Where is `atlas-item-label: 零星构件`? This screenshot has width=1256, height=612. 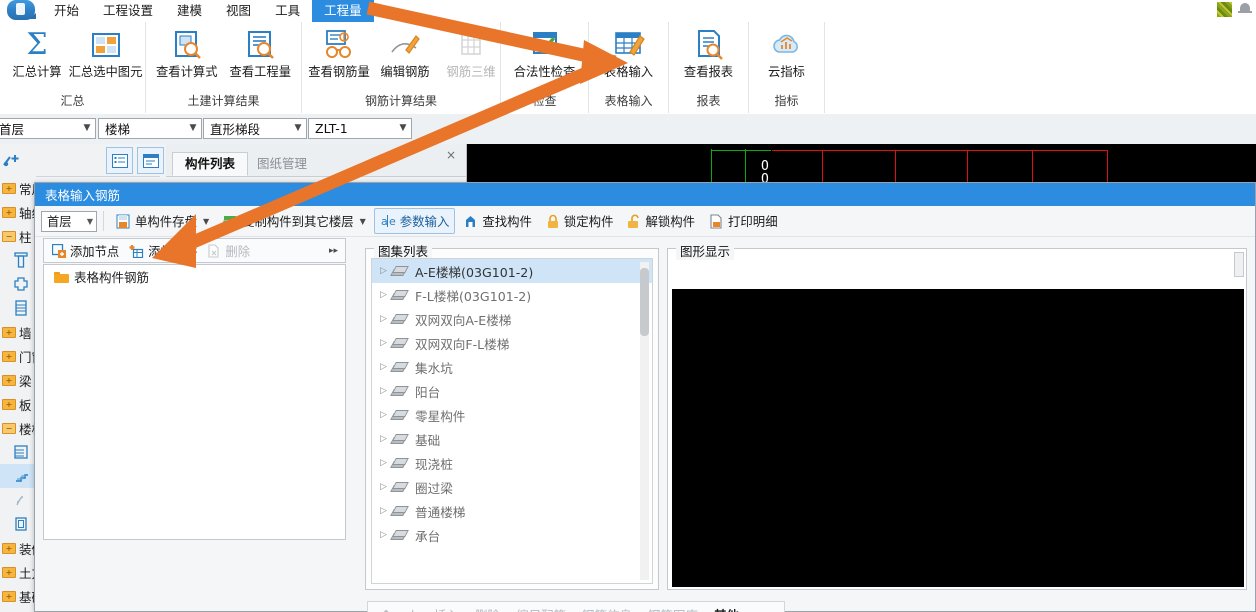
atlas-item-label: 零星构件 is located at coordinates (440, 416).